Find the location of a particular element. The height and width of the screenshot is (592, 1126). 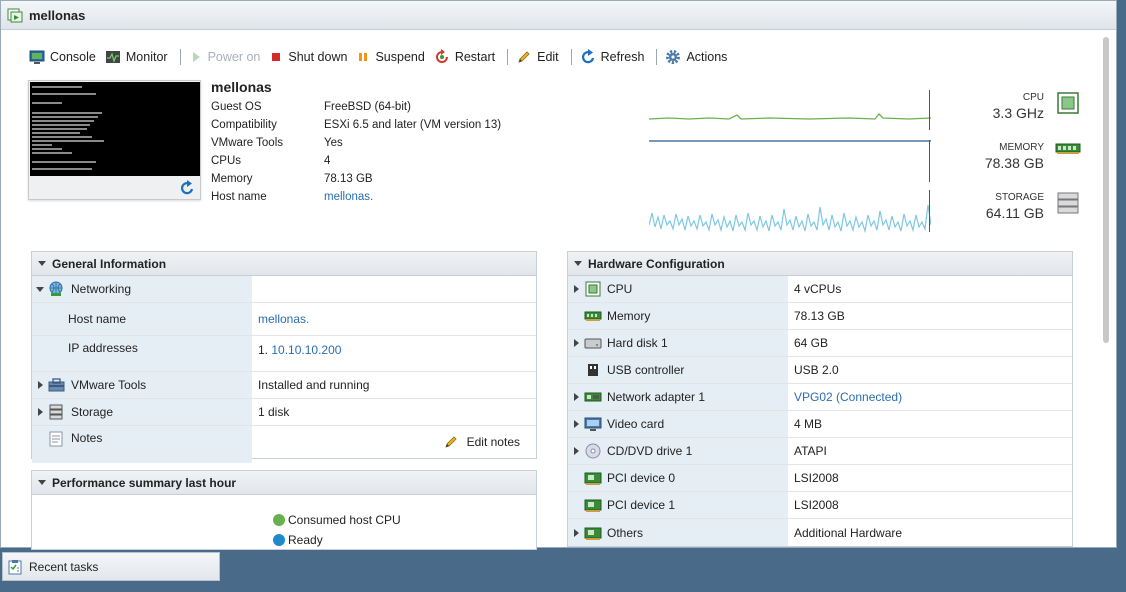

general-information-header: General Information is located at coordinates (284, 264).